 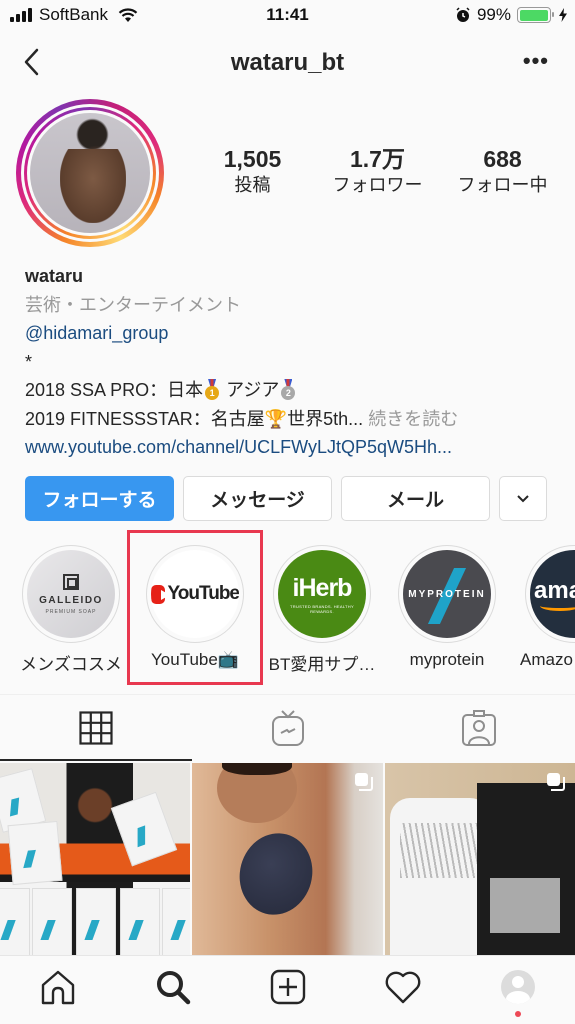 What do you see at coordinates (502, 159) in the screenshot?
I see `following-count: 688` at bounding box center [502, 159].